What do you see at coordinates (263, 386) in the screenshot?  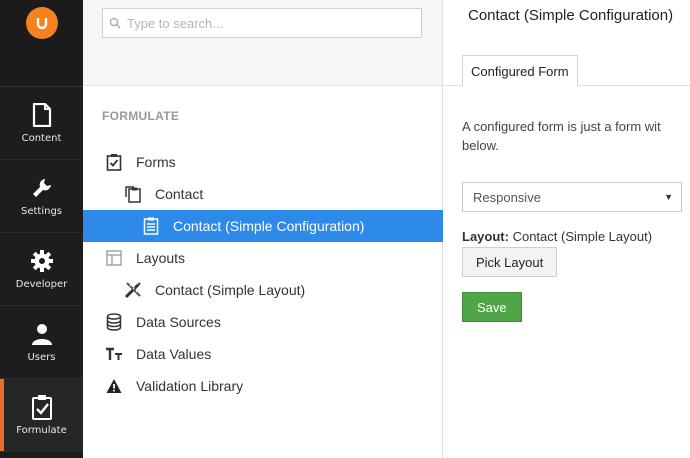 I see `tree-item-validation-library: Validation Library` at bounding box center [263, 386].